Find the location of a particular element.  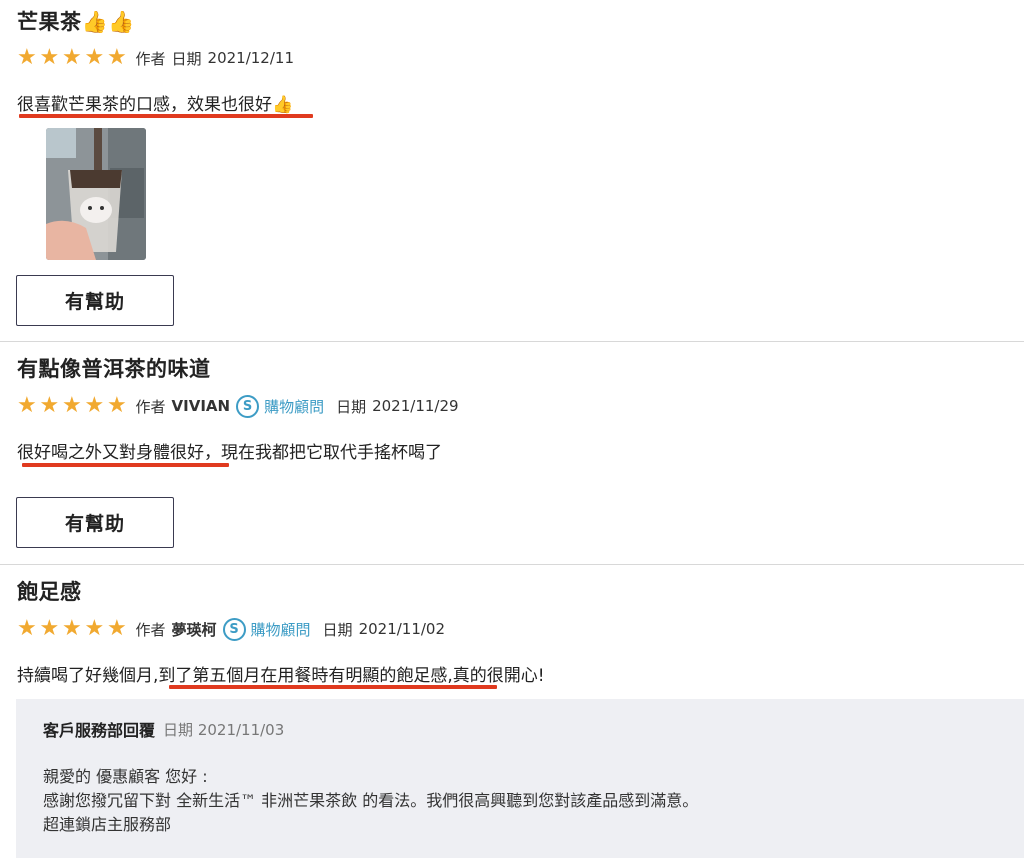

review-body: 很好喝之外又對身體很好，現在我都把它取代手搖杯喝了 is located at coordinates (229, 453).